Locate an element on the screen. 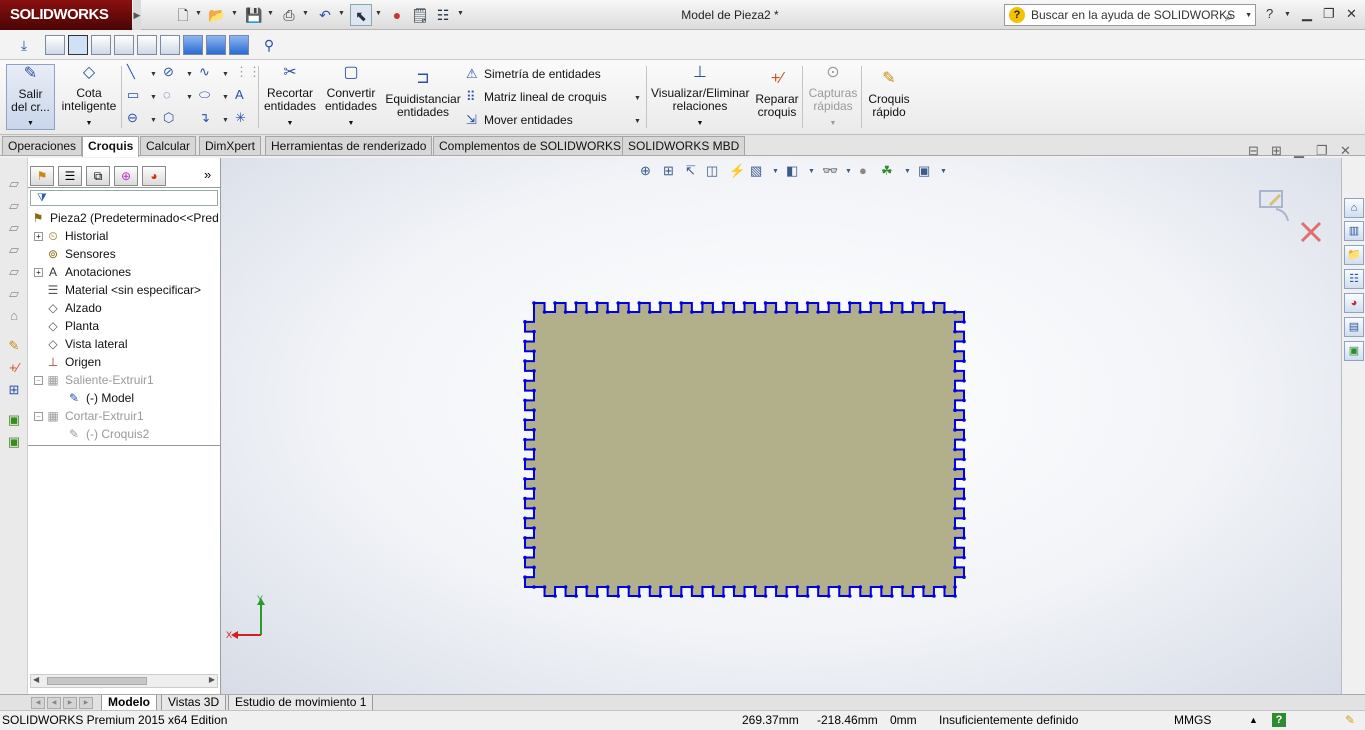 The image size is (1365, 730). arc-tool-icon: ◌ is located at coordinates (172, 94).